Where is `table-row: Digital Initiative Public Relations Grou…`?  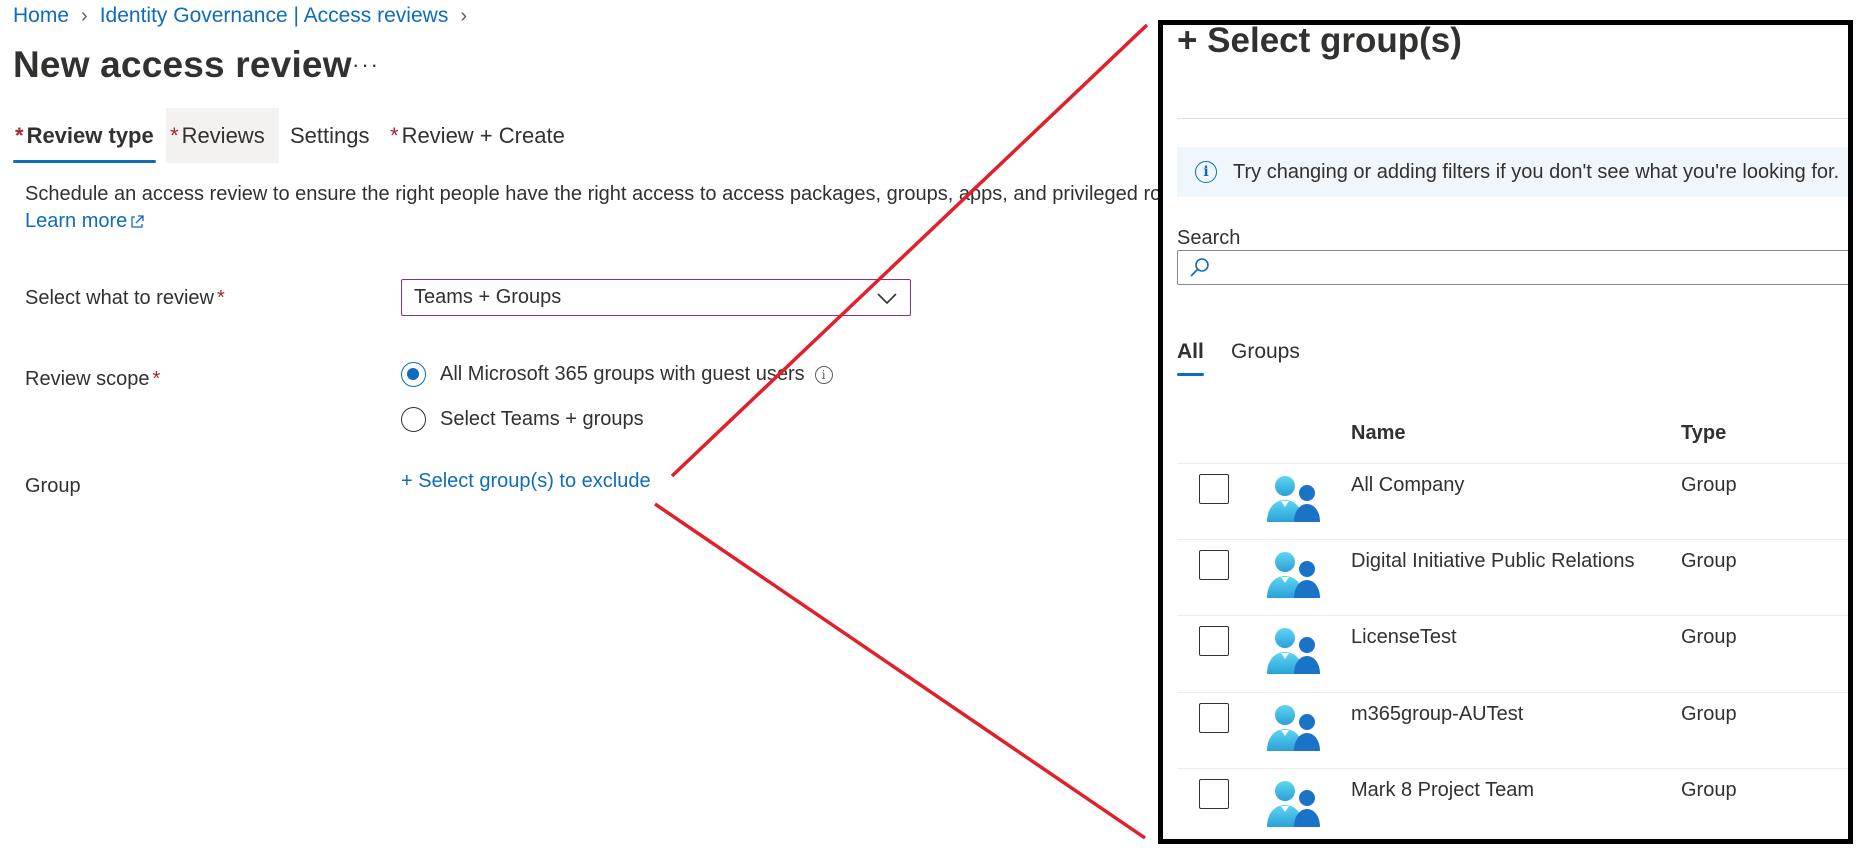 table-row: Digital Initiative Public Relations Grou… is located at coordinates (1512, 577).